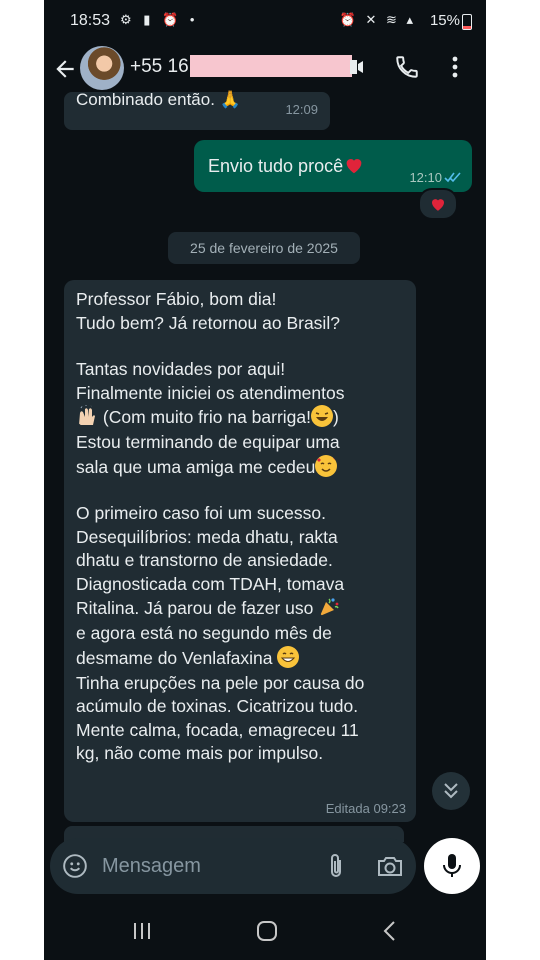 Image resolution: width=540 pixels, height=960 pixels. I want to click on line: Diagnosticada com TDAH, tomava, so click(210, 583).